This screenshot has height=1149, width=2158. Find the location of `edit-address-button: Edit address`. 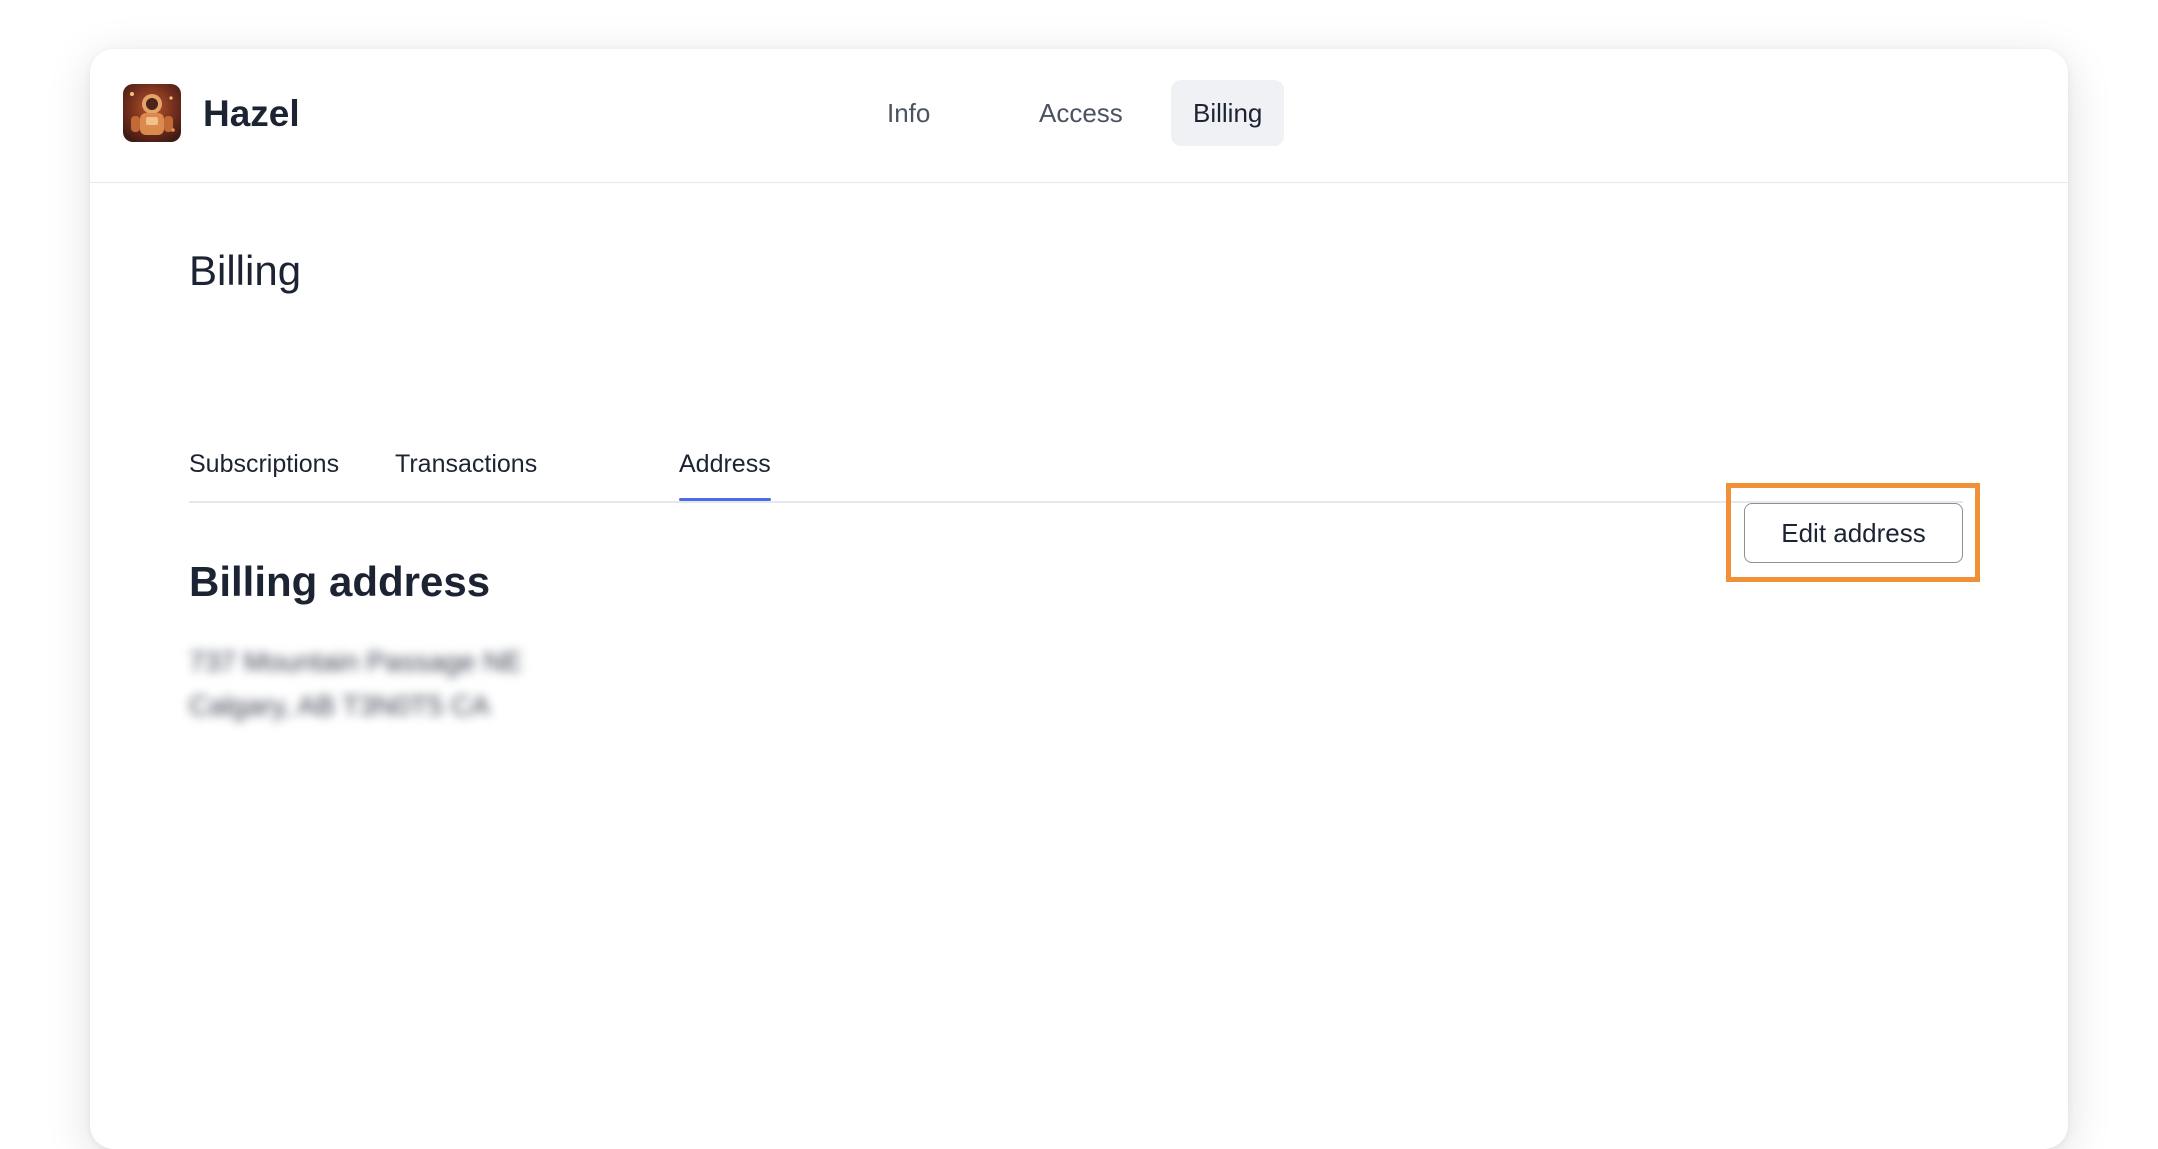

edit-address-button: Edit address is located at coordinates (1853, 533).